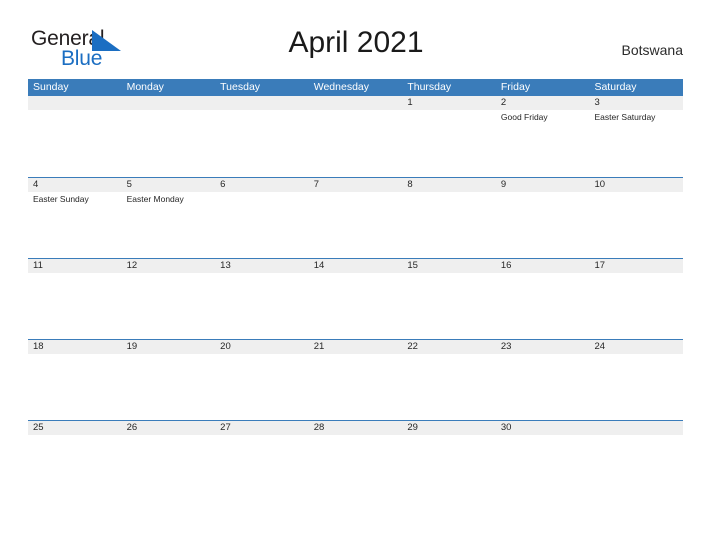 The height and width of the screenshot is (550, 712). Describe the element at coordinates (449, 461) in the screenshot. I see `day-cell: 29` at that location.